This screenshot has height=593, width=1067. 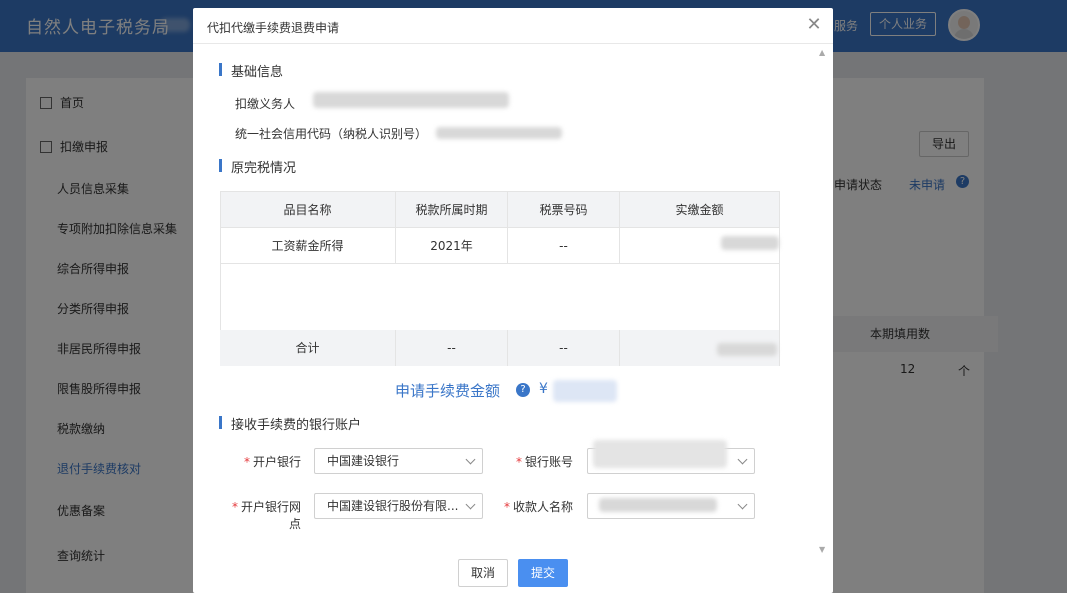 I want to click on fee-currency: ¥, so click(x=543, y=389).